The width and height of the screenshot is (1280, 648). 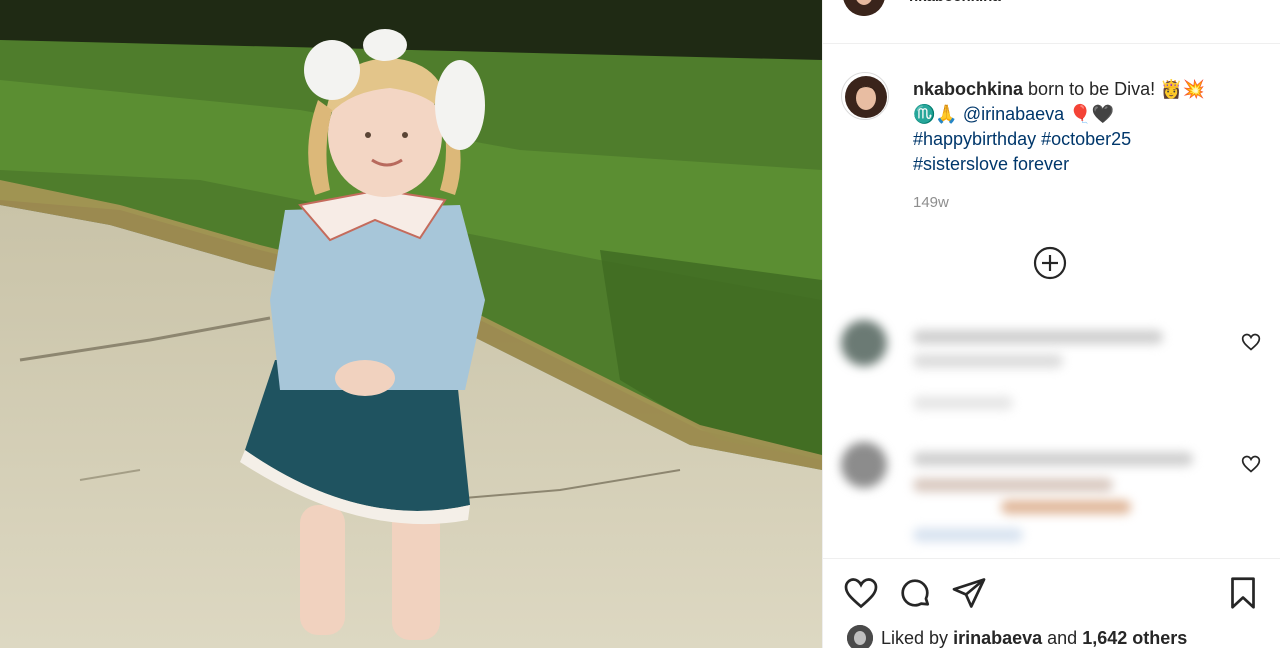 What do you see at coordinates (1086, 139) in the screenshot?
I see `hashtag-october25: #october25` at bounding box center [1086, 139].